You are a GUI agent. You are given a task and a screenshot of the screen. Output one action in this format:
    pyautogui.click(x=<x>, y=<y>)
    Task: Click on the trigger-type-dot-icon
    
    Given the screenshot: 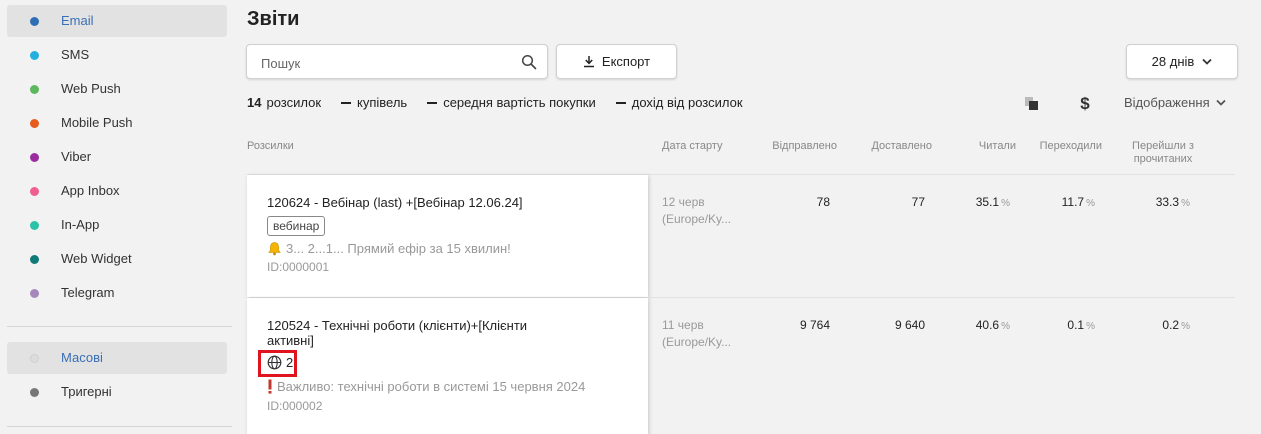 What is the action you would take?
    pyautogui.click(x=34, y=392)
    